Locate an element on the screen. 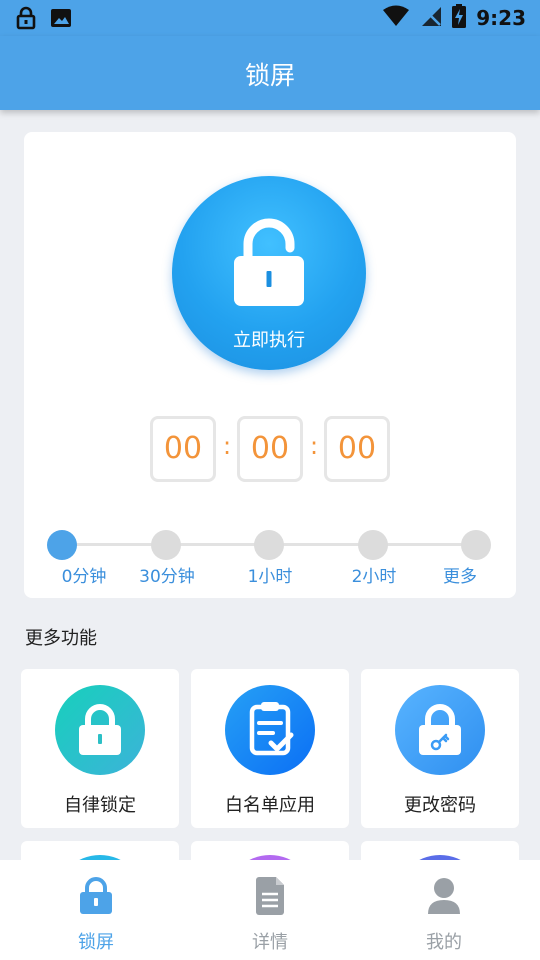 This screenshot has width=540, height=960. bottom-navigation: 锁屏 详情 我的 is located at coordinates (270, 910).